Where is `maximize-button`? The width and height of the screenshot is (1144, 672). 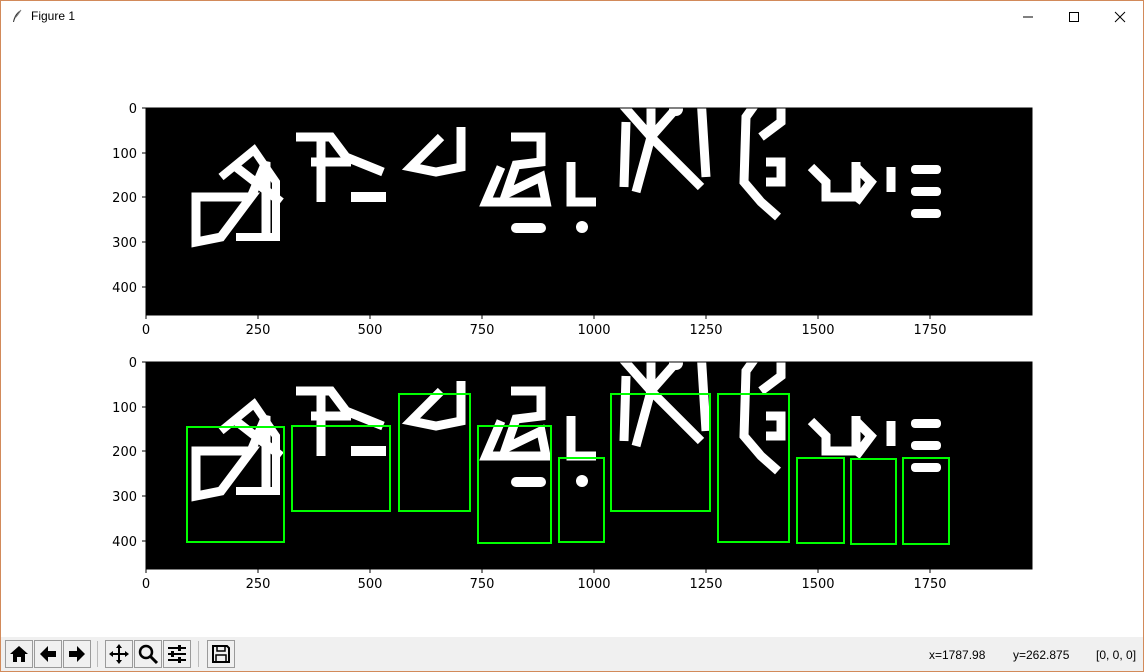
maximize-button is located at coordinates (1074, 16).